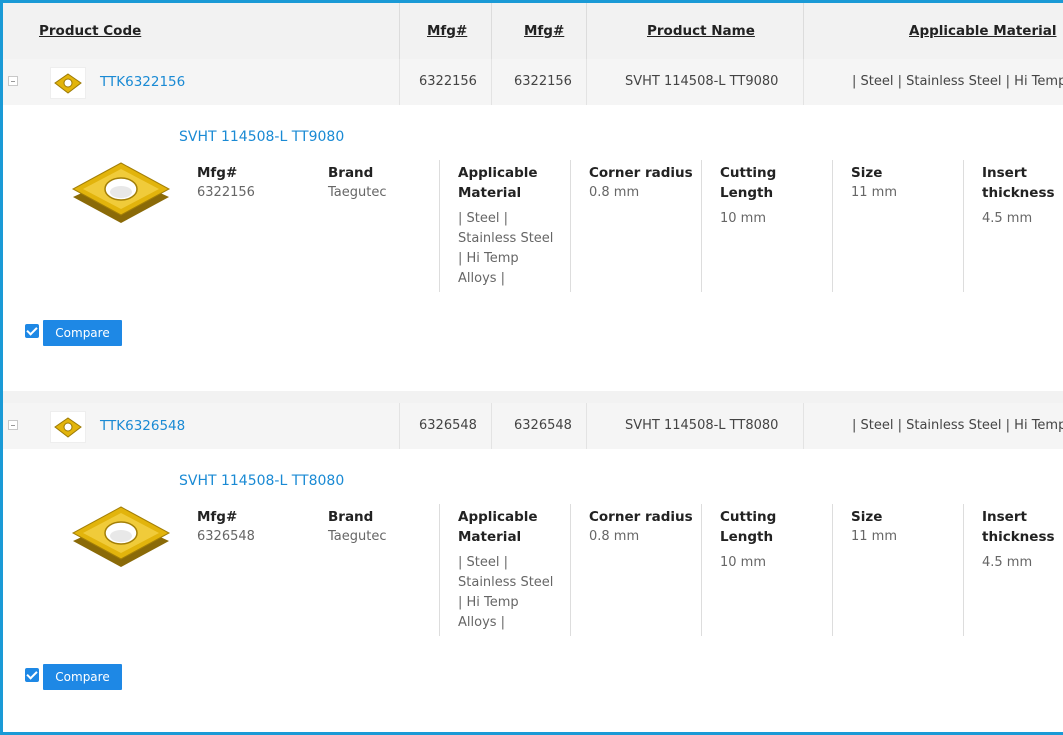  I want to click on product-code-link: TTK6326548, so click(142, 426).